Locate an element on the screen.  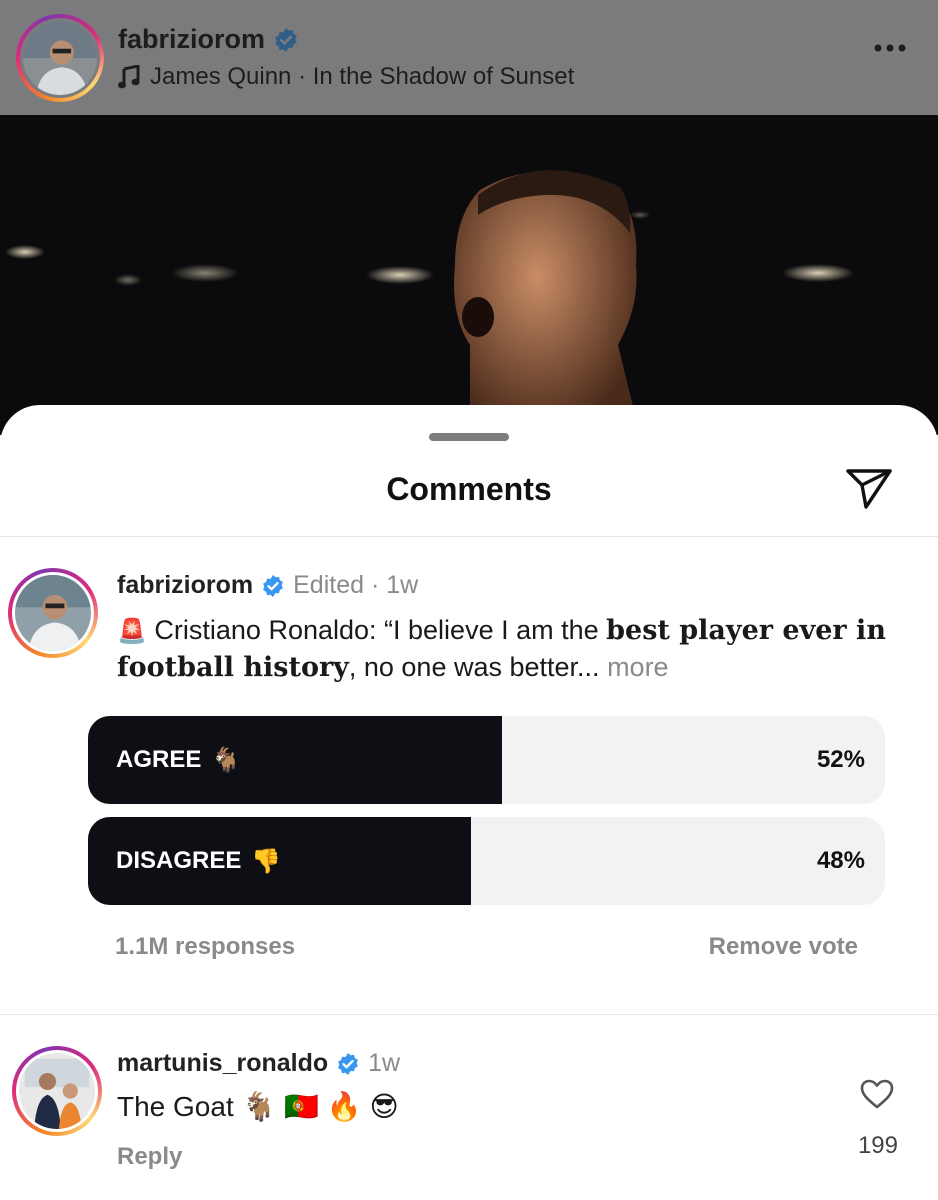
poll-option-percent: 52% is located at coordinates (840, 759).